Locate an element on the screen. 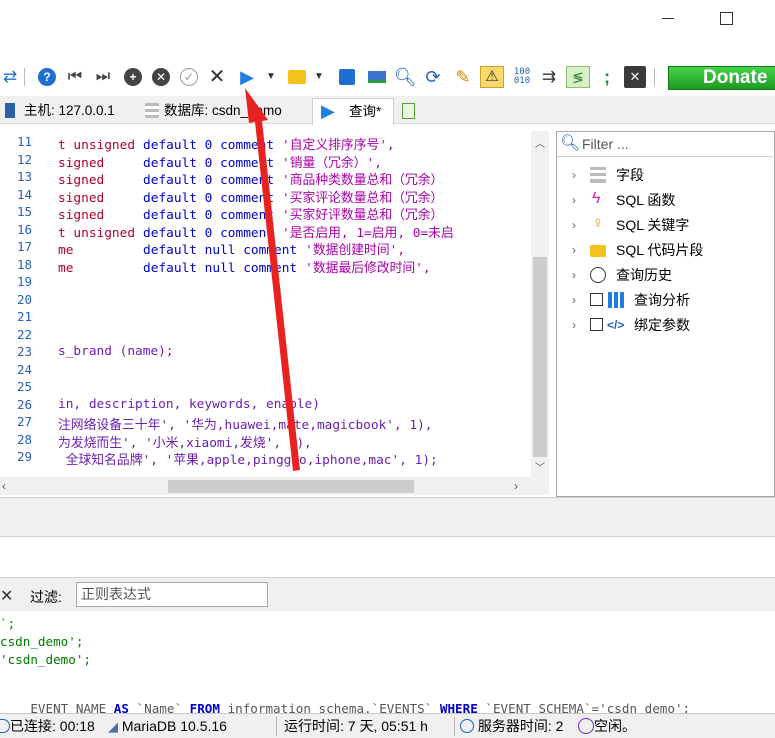 Image resolution: width=775 pixels, height=738 pixels. scroll-left-icon: ‹ is located at coordinates (4, 486).